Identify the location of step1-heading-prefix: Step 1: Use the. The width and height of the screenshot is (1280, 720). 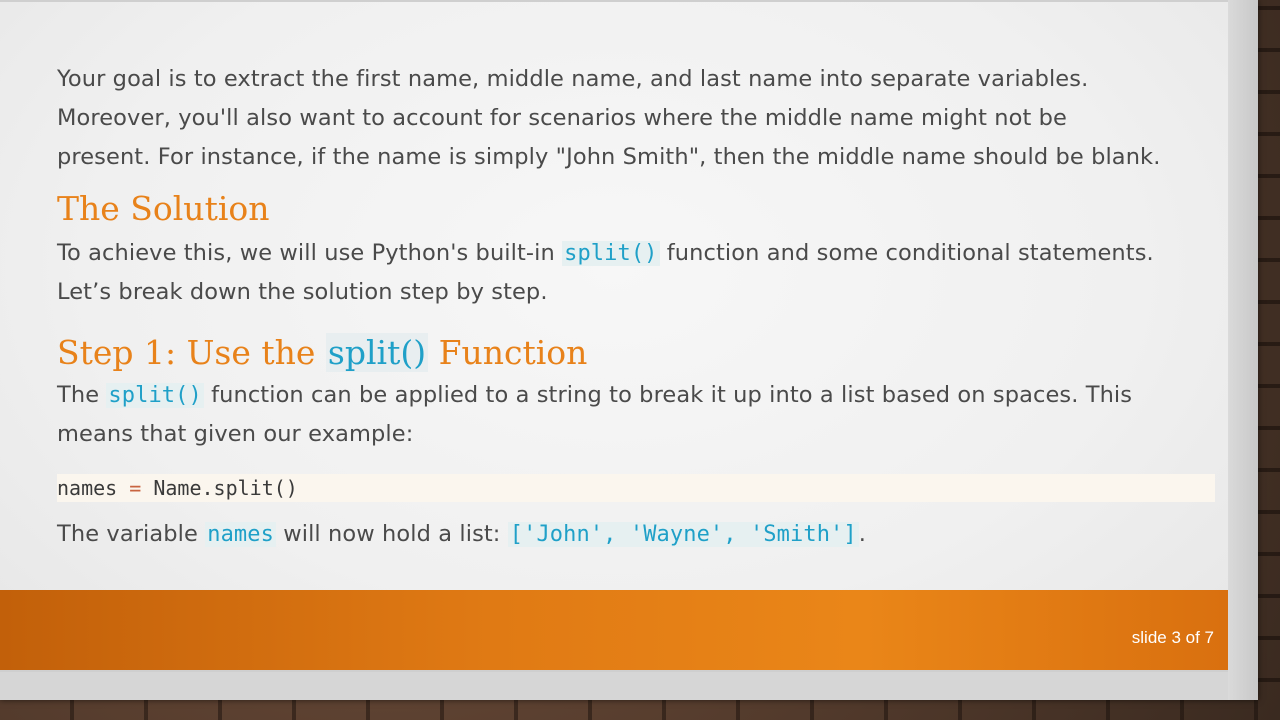
(191, 352).